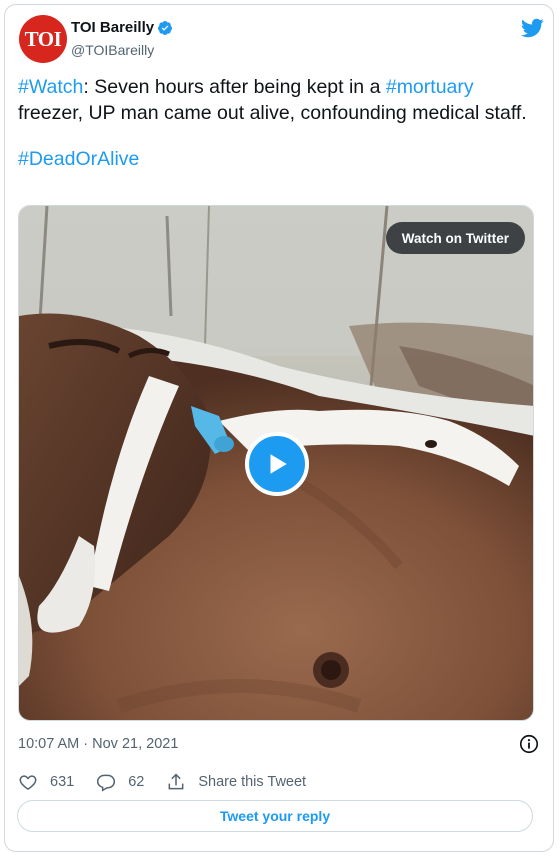 Image resolution: width=560 pixels, height=858 pixels. I want to click on avatar-logo-text: TOI, so click(43, 38).